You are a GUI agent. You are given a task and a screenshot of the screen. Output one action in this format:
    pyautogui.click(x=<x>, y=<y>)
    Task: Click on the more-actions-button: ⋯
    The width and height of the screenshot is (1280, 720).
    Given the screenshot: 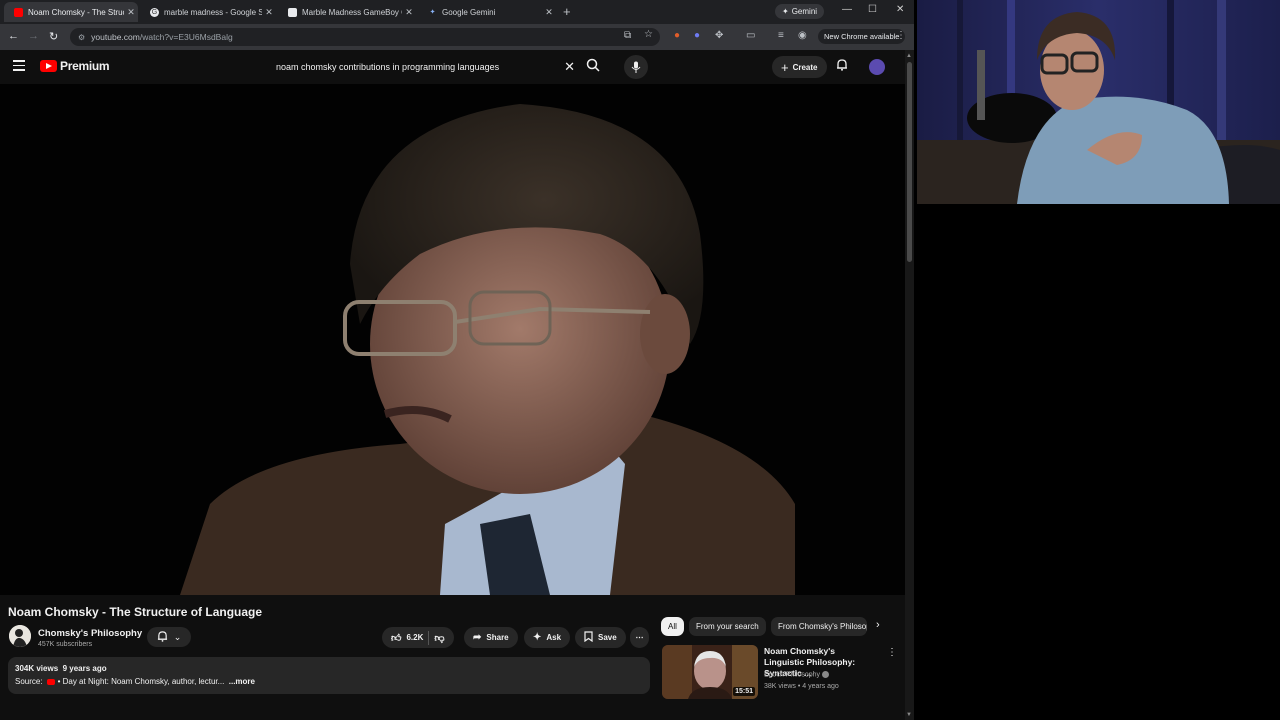 What is the action you would take?
    pyautogui.click(x=639, y=637)
    